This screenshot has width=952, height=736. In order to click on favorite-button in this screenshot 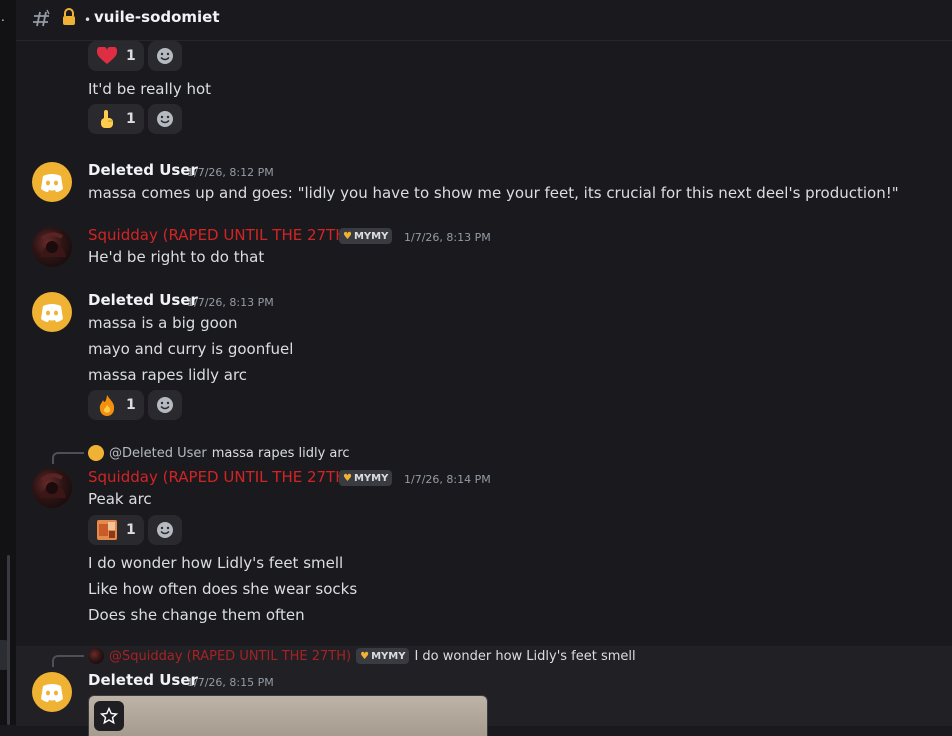, I will do `click(109, 716)`.